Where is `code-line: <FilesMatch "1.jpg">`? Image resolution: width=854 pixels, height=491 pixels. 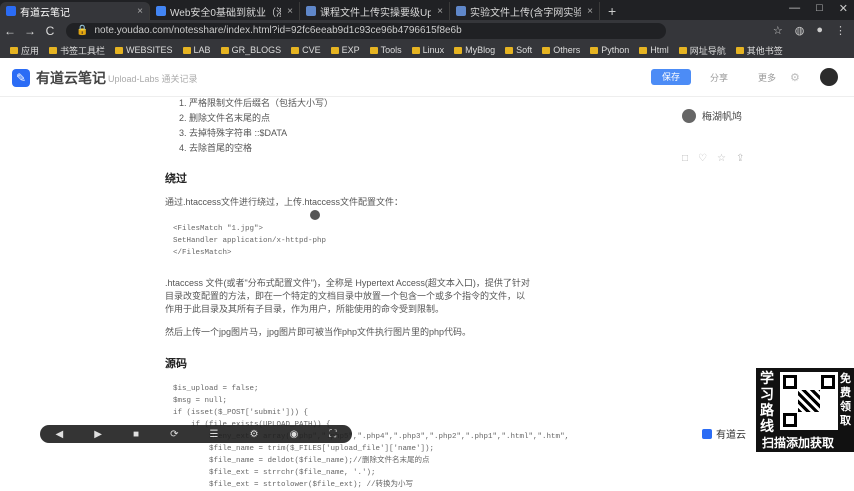
code-line: <FilesMatch "1.jpg"> is located at coordinates (218, 229).